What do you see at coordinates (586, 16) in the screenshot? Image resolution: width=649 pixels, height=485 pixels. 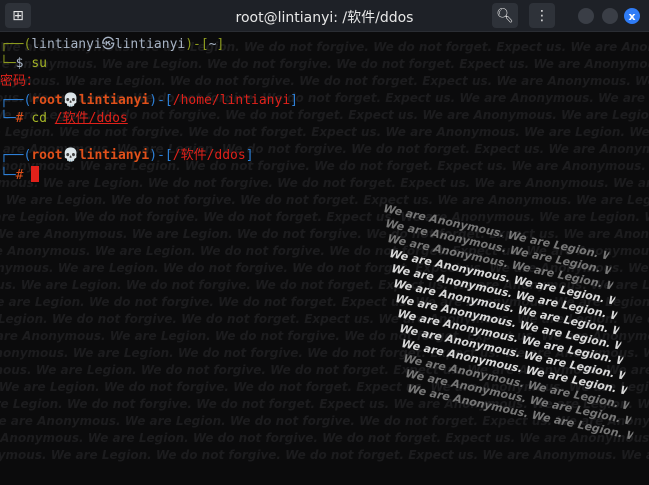 I see `minimize-button` at bounding box center [586, 16].